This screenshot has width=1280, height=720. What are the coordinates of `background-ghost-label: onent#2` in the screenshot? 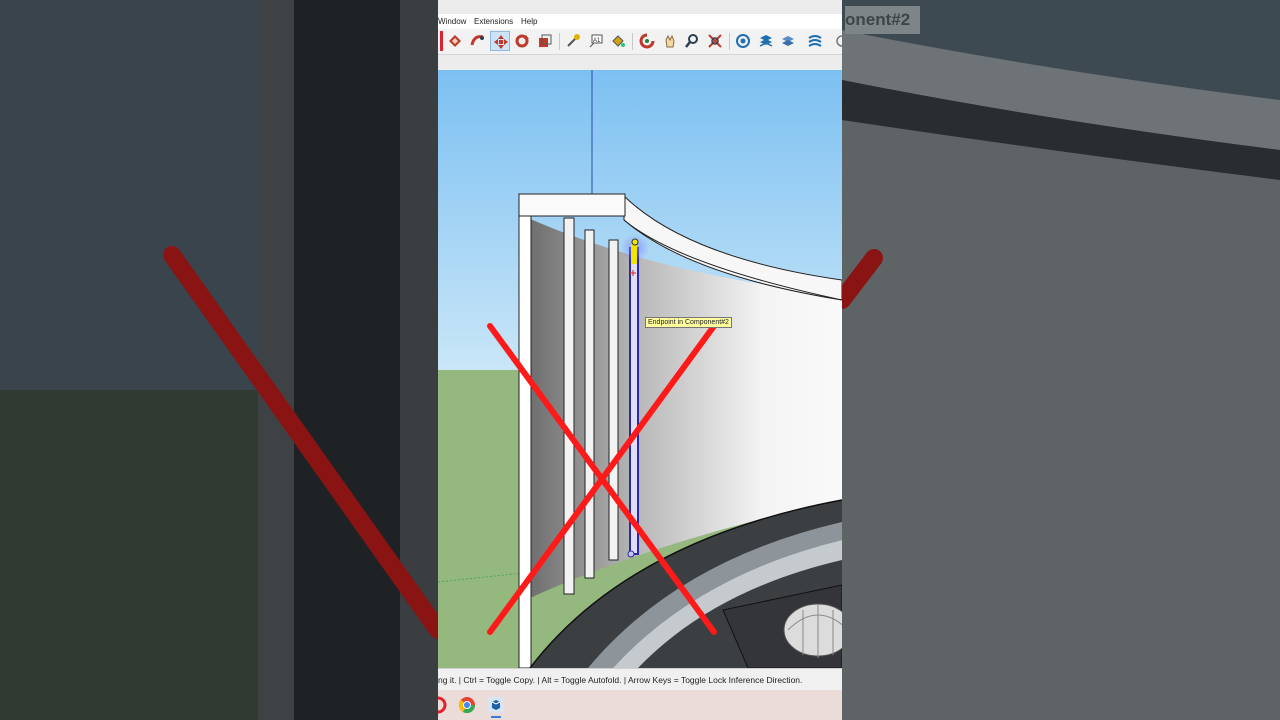 It's located at (882, 20).